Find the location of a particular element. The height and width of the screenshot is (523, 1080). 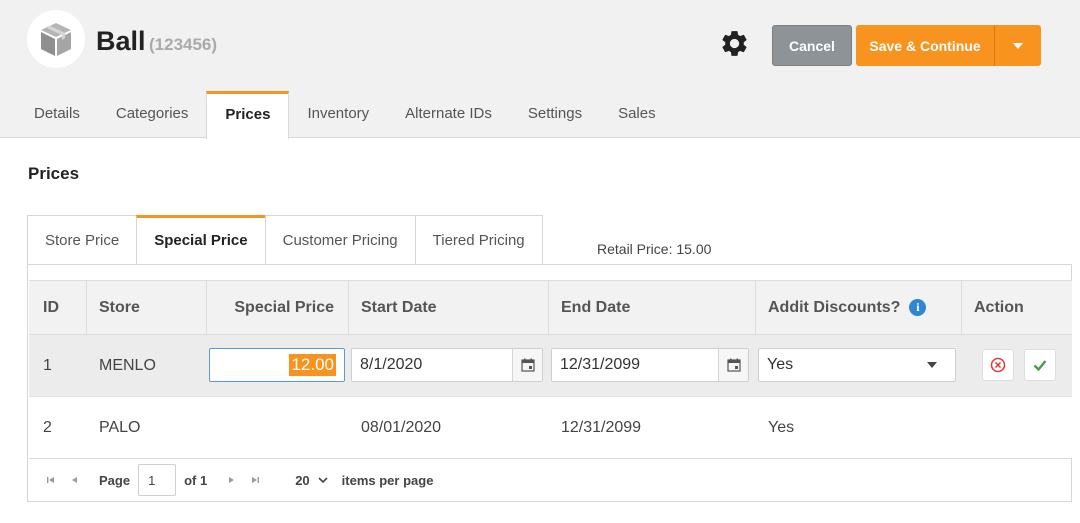

page-size-select: 20 is located at coordinates (311, 480).